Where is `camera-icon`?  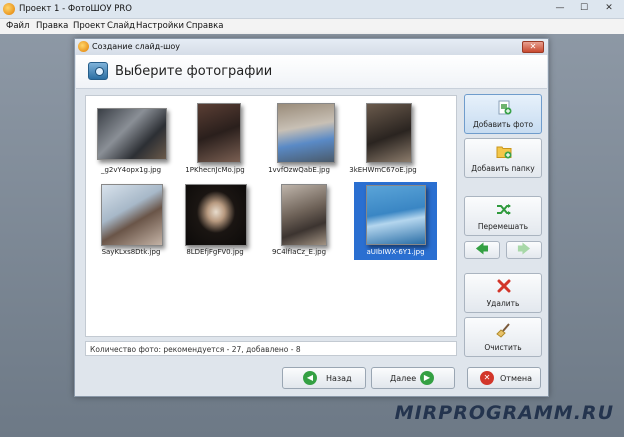 camera-icon is located at coordinates (98, 71).